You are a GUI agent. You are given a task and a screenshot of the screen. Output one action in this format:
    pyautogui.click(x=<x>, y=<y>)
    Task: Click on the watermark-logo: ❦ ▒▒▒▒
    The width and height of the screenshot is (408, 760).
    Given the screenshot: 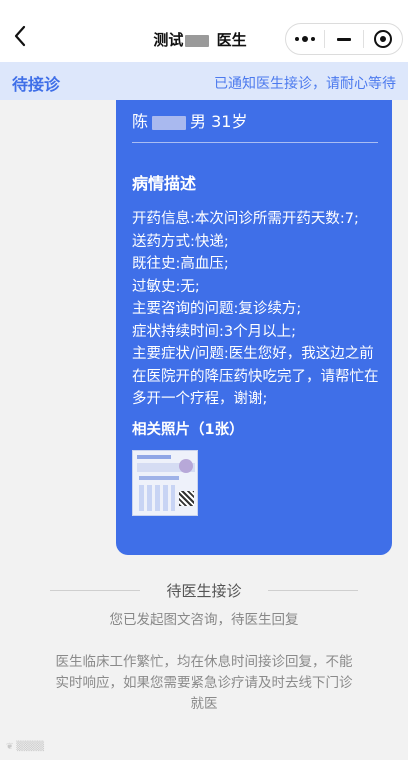 What is the action you would take?
    pyautogui.click(x=25, y=747)
    